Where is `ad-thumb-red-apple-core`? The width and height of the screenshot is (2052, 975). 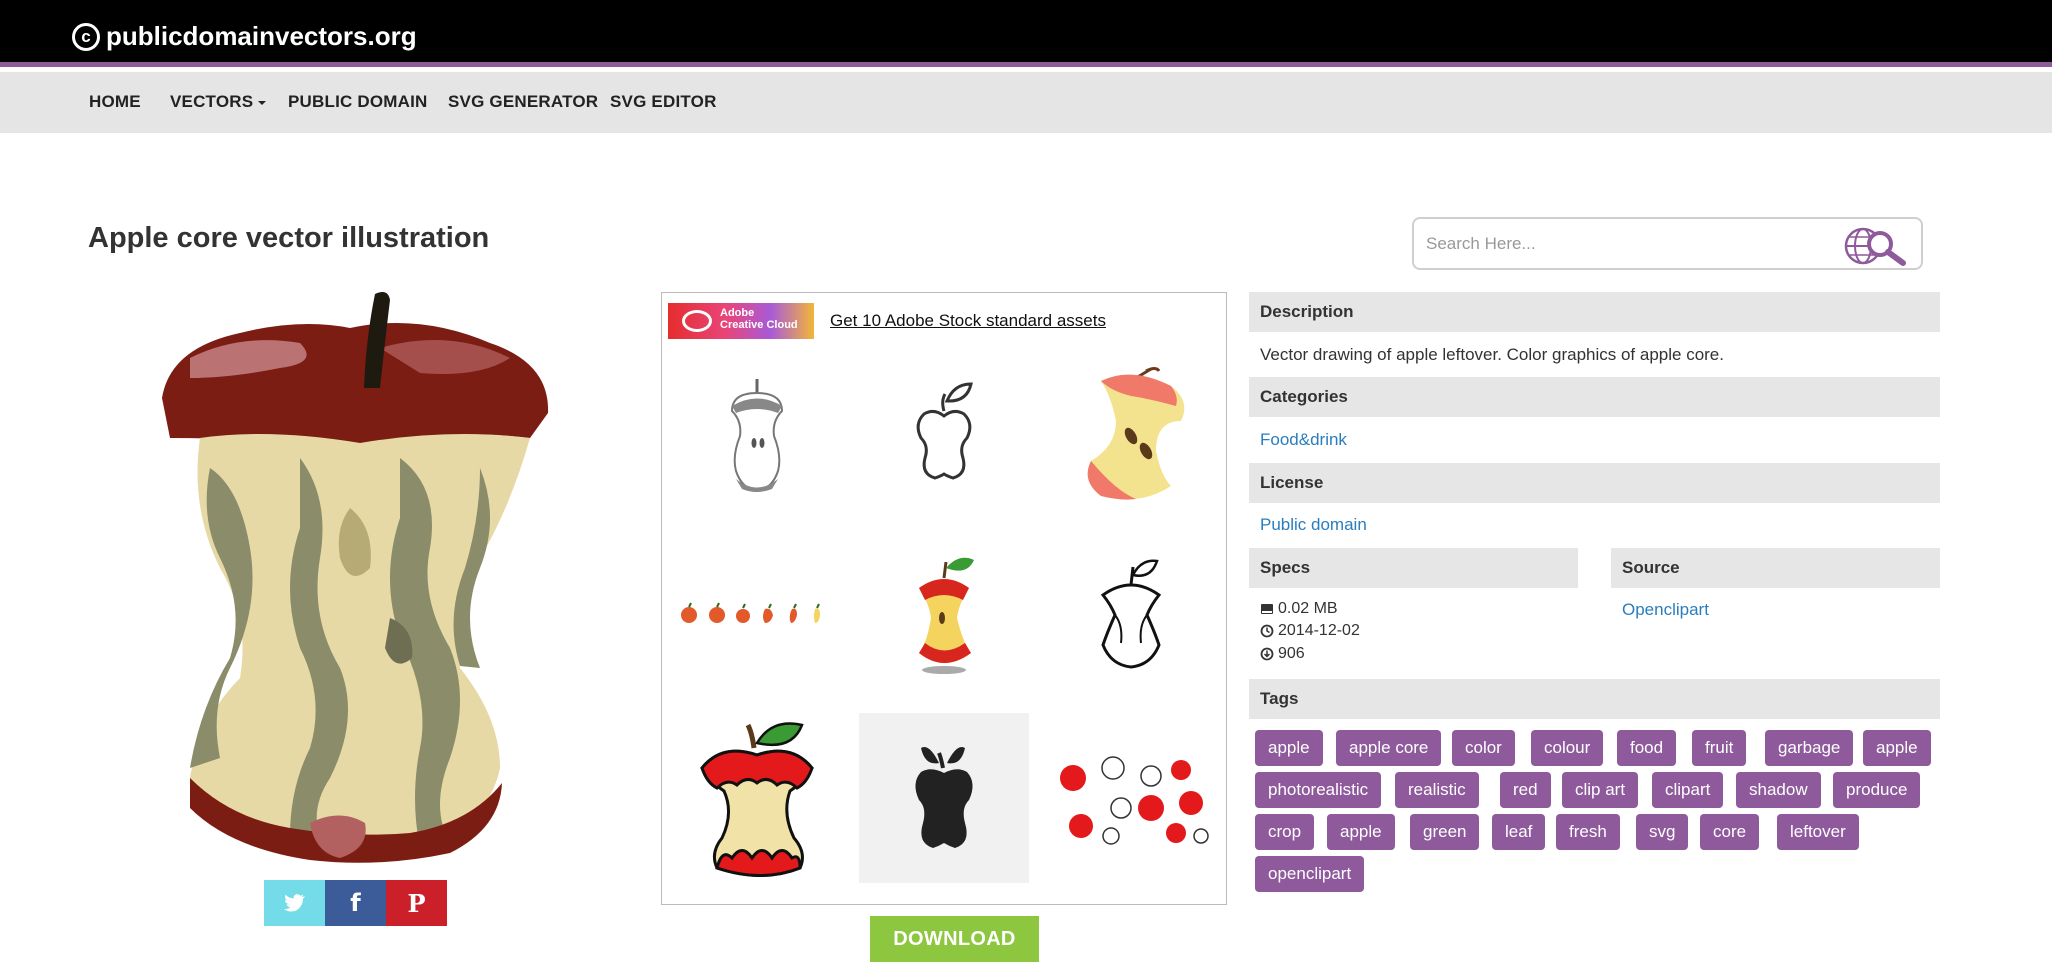 ad-thumb-red-apple-core is located at coordinates (944, 613).